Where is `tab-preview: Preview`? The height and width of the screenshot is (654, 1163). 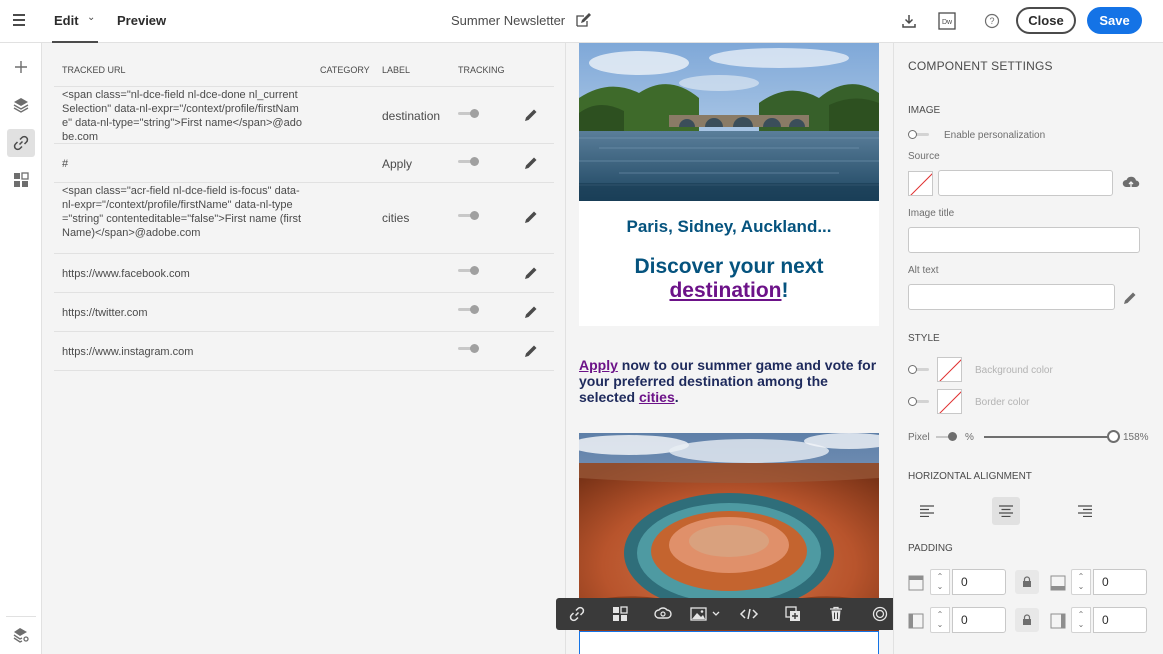 tab-preview: Preview is located at coordinates (141, 20).